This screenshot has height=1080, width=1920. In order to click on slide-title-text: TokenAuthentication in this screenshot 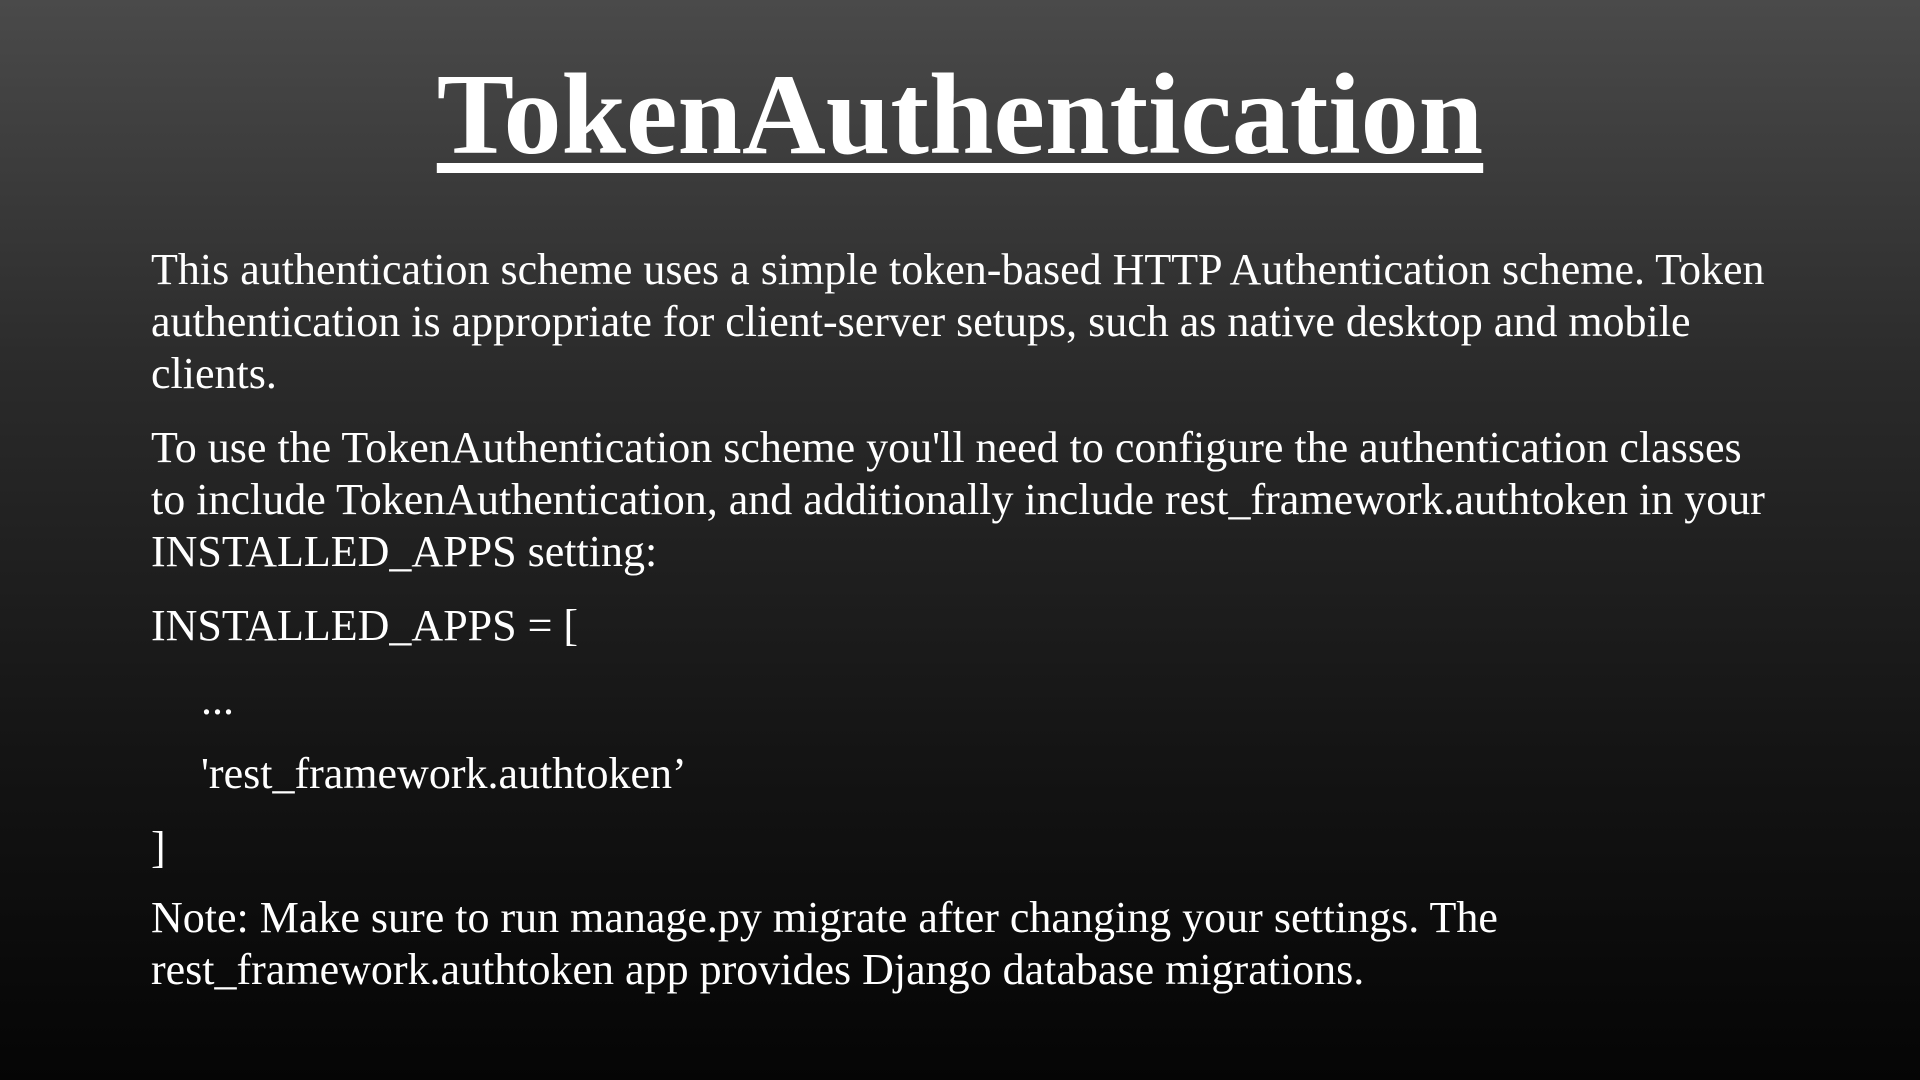, I will do `click(960, 115)`.